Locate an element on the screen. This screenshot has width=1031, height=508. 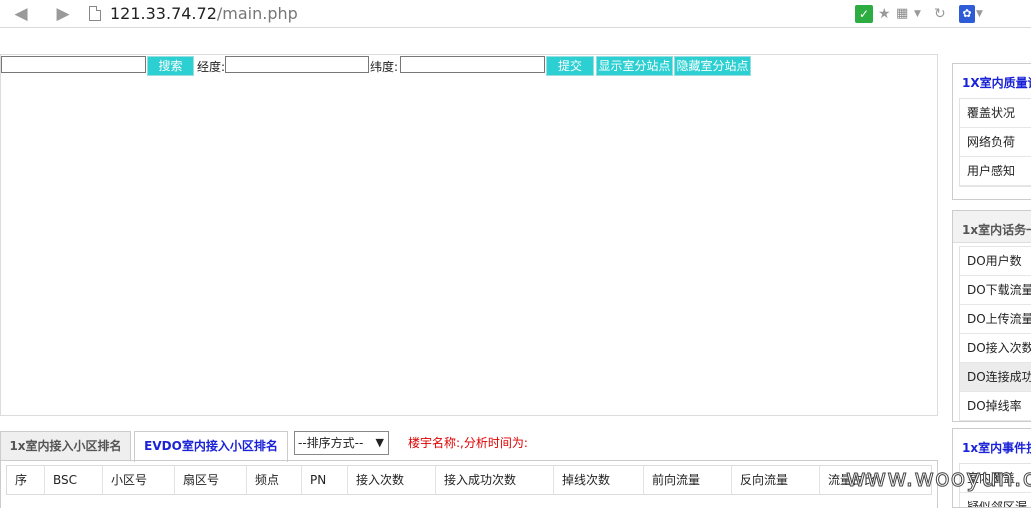
sort-select: --排序方式-- ▼ is located at coordinates (341, 443).